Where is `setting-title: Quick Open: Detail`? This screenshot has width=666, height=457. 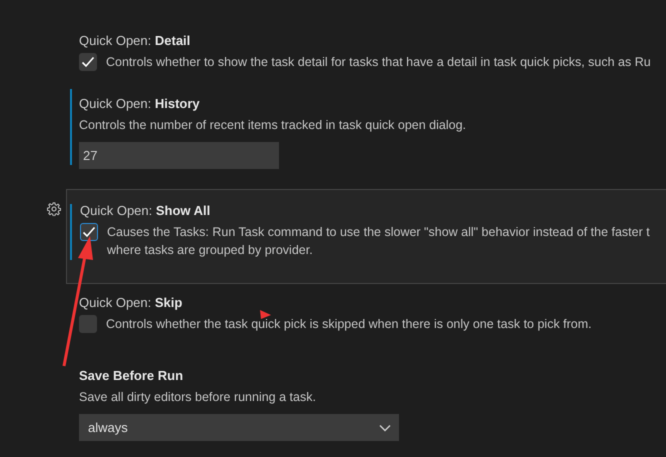
setting-title: Quick Open: Detail is located at coordinates (134, 41).